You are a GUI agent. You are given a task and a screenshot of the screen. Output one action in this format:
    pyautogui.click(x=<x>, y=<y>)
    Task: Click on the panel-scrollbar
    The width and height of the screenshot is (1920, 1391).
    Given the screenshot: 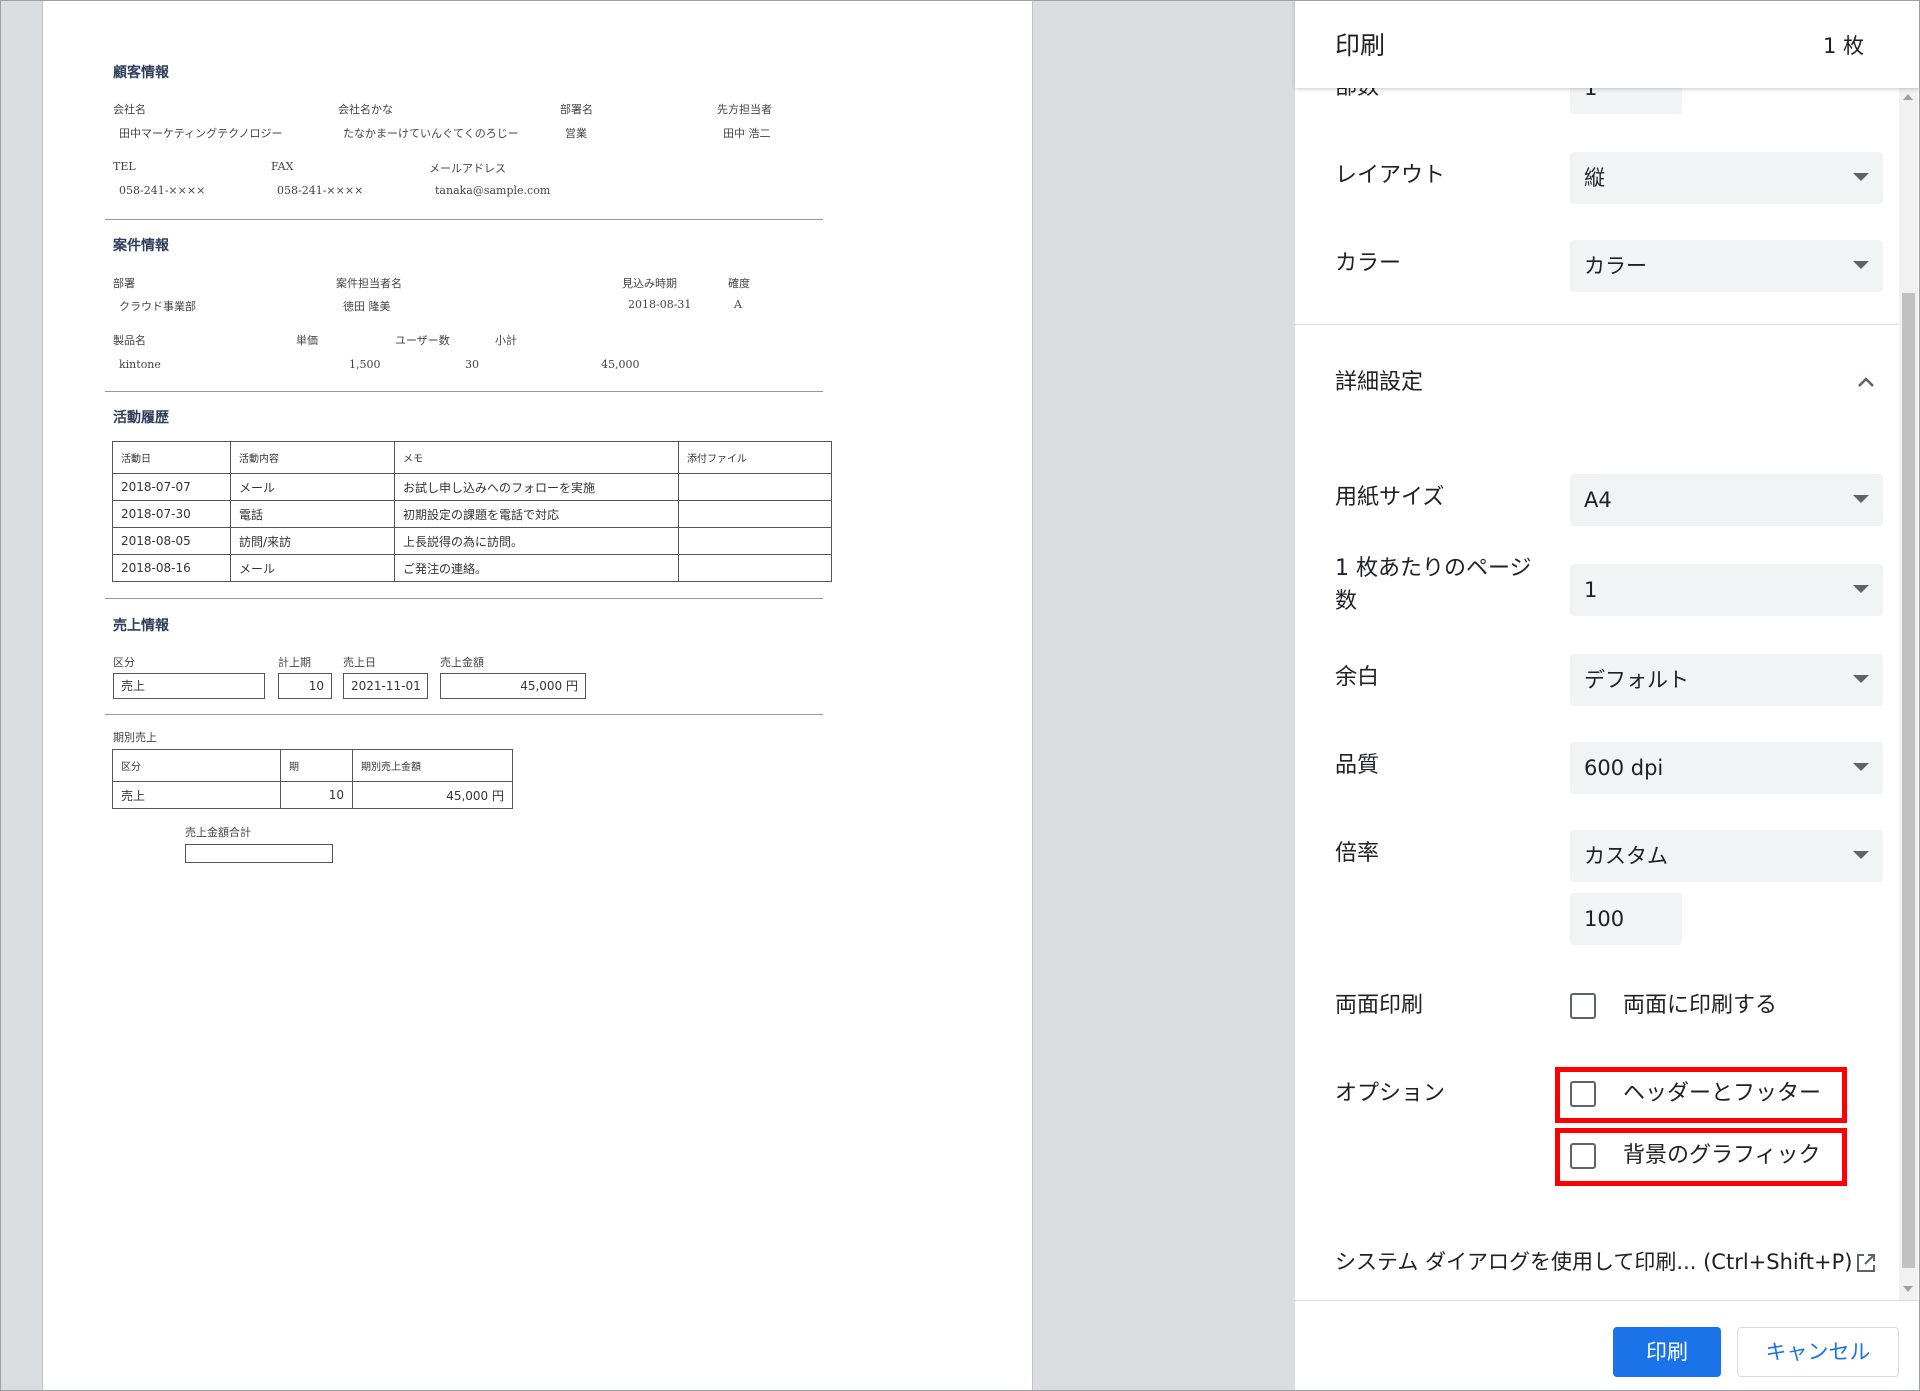 What is the action you would take?
    pyautogui.click(x=1908, y=694)
    